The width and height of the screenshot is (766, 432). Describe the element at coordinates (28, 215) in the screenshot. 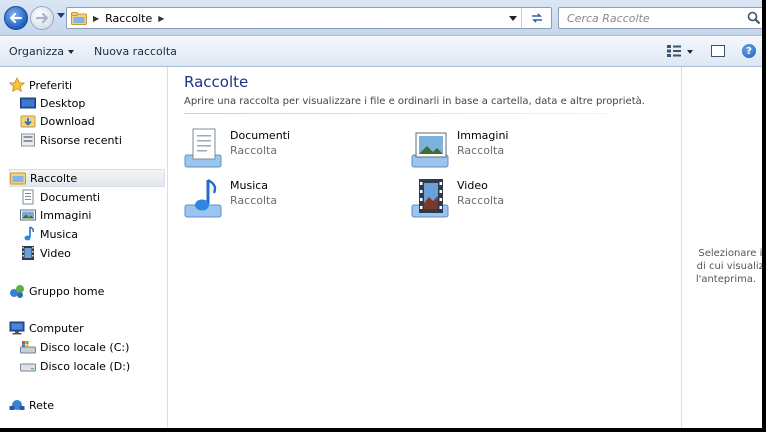

I see `pictures-icon` at that location.